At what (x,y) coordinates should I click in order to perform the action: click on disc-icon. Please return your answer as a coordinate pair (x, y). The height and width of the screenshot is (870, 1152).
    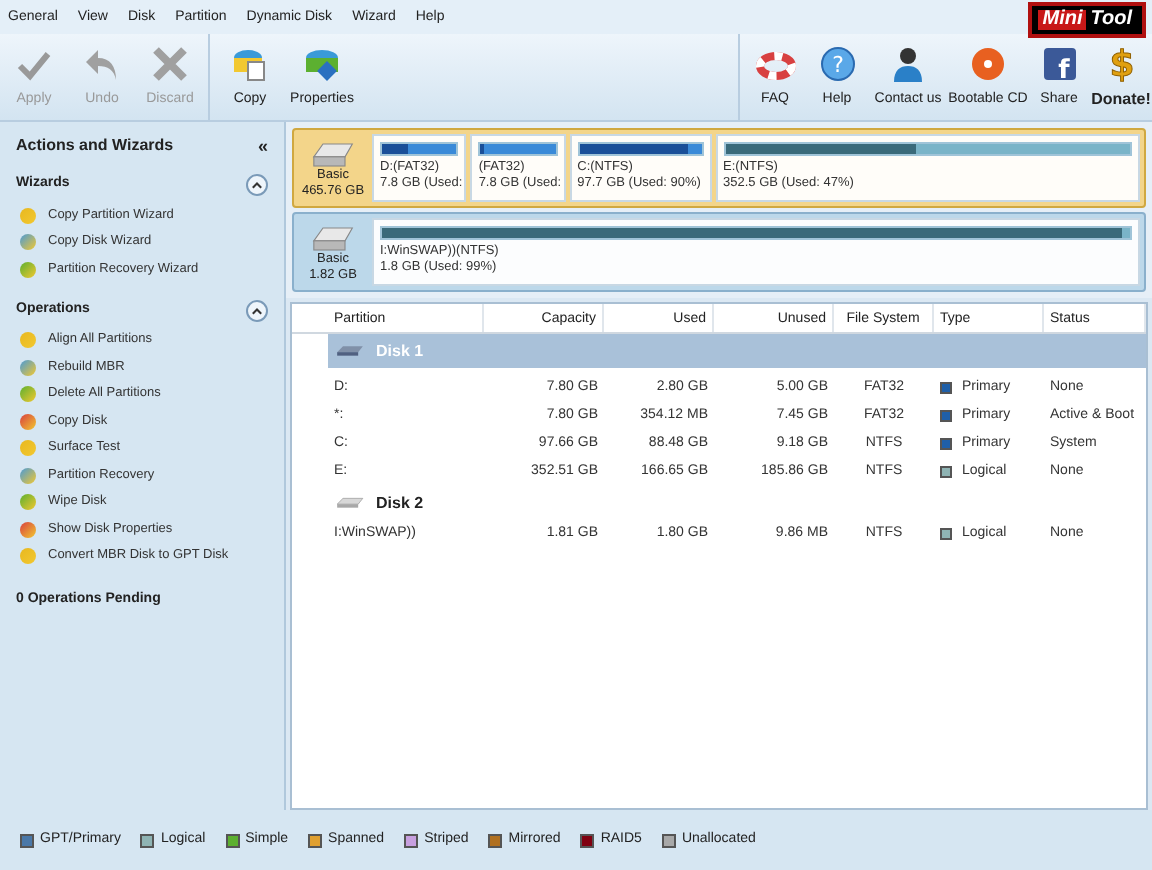
    Looking at the image, I should click on (988, 63).